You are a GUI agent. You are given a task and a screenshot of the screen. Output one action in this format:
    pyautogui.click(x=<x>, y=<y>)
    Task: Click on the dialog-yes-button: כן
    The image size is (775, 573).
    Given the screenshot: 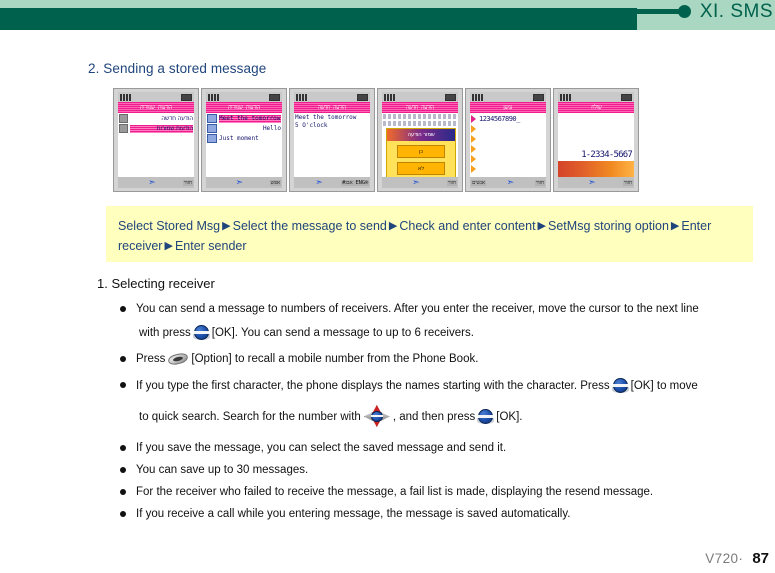 What is the action you would take?
    pyautogui.click(x=421, y=151)
    